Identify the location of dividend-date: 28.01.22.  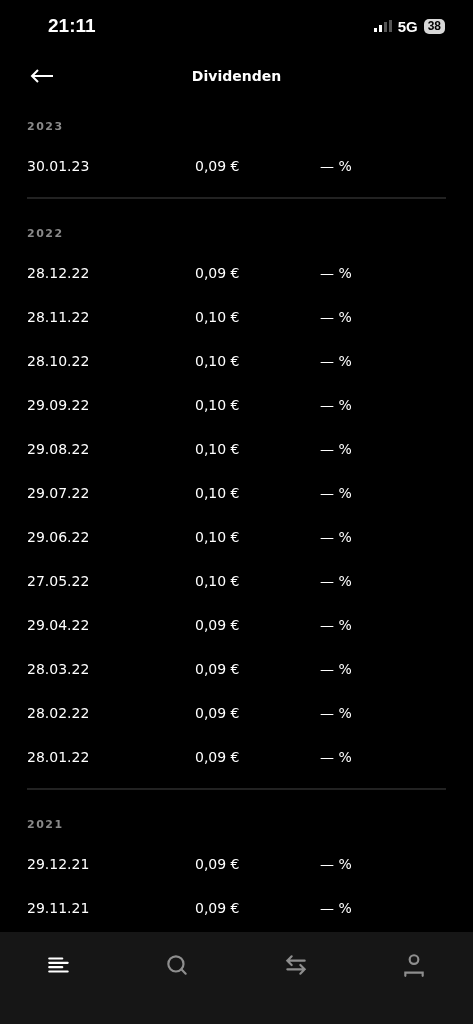
(58, 757).